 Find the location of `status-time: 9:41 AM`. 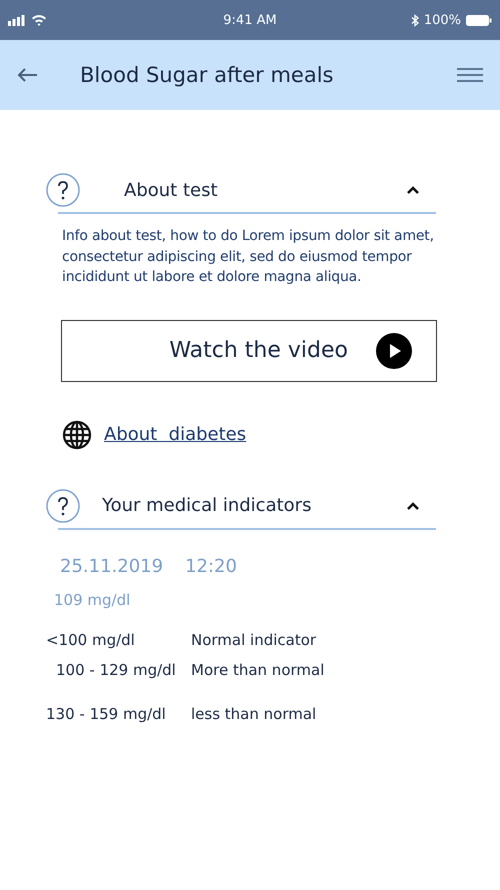

status-time: 9:41 AM is located at coordinates (250, 20).